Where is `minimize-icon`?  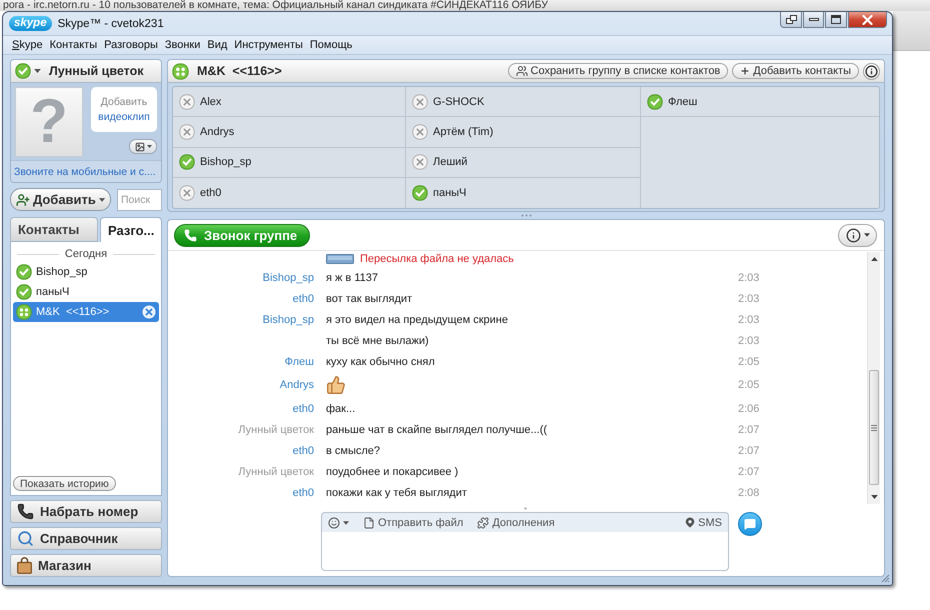
minimize-icon is located at coordinates (813, 19).